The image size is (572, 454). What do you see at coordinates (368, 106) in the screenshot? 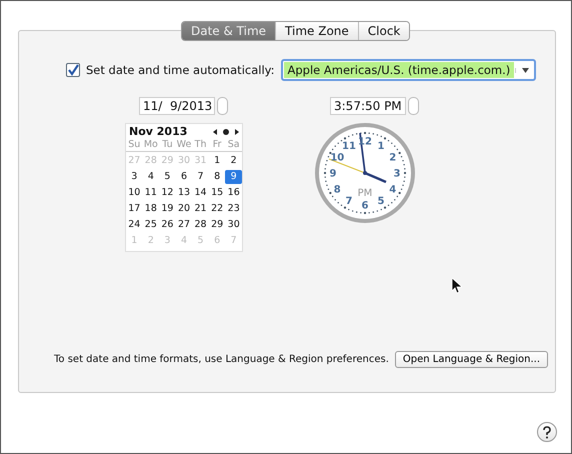
I see `time-field: 3:57:50 PM` at bounding box center [368, 106].